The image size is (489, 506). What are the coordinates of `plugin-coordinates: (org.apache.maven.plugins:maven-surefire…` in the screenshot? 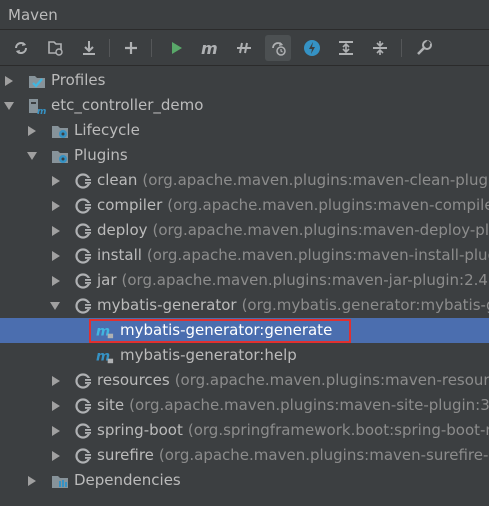 It's located at (323, 455).